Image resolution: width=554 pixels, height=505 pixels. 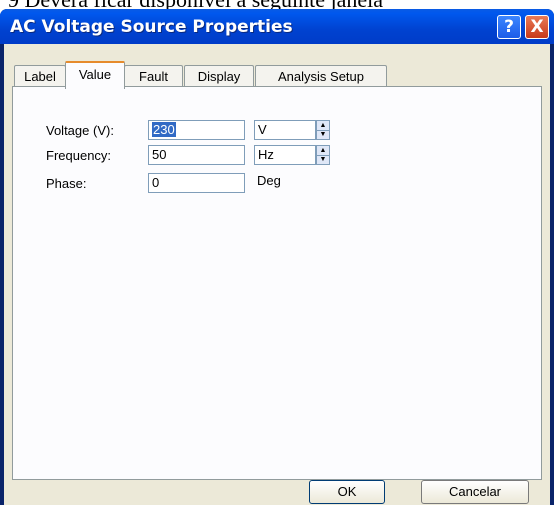 I want to click on voltage-input: 230, so click(x=196, y=130).